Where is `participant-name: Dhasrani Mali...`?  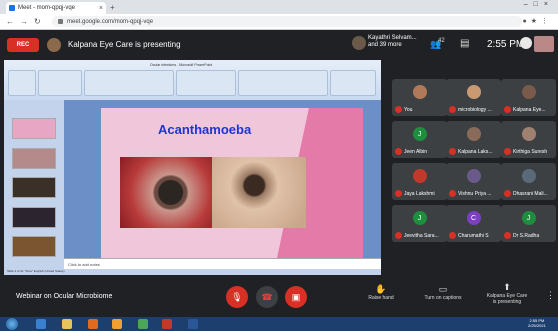
participant-name: Dhasrani Mali... is located at coordinates (530, 194).